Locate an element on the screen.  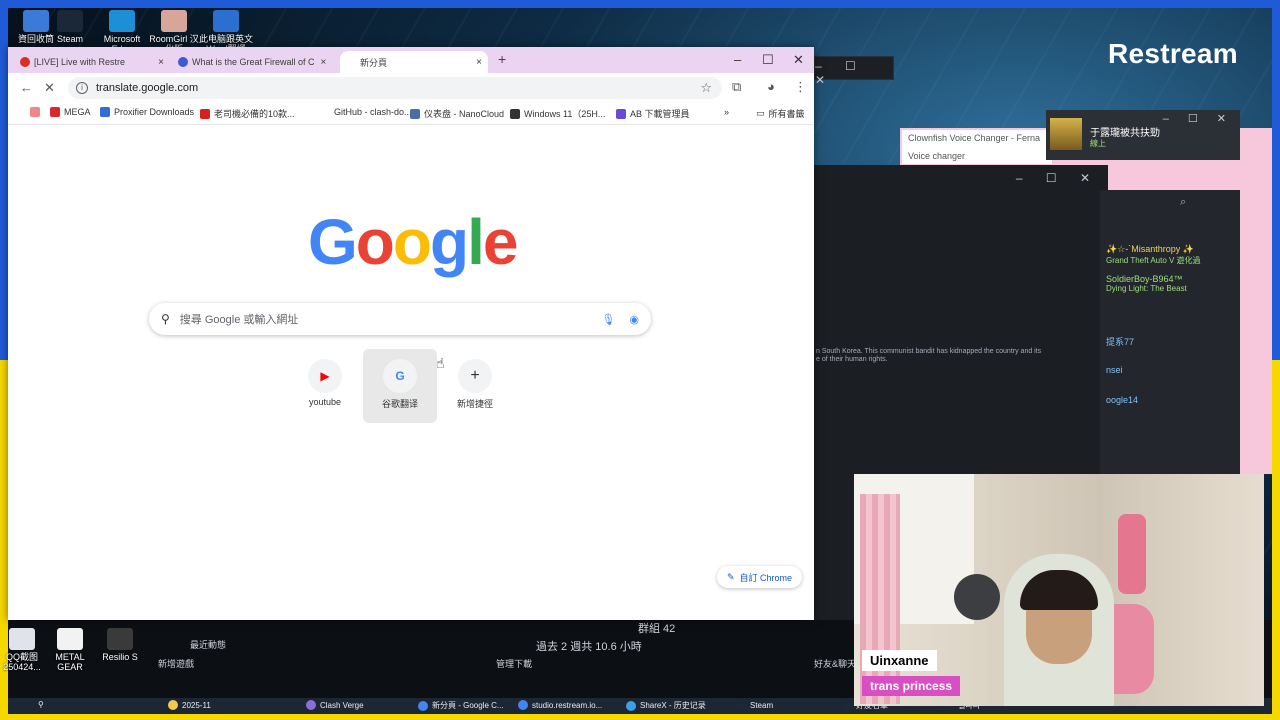
friend-item: nsei is located at coordinates (1114, 370).